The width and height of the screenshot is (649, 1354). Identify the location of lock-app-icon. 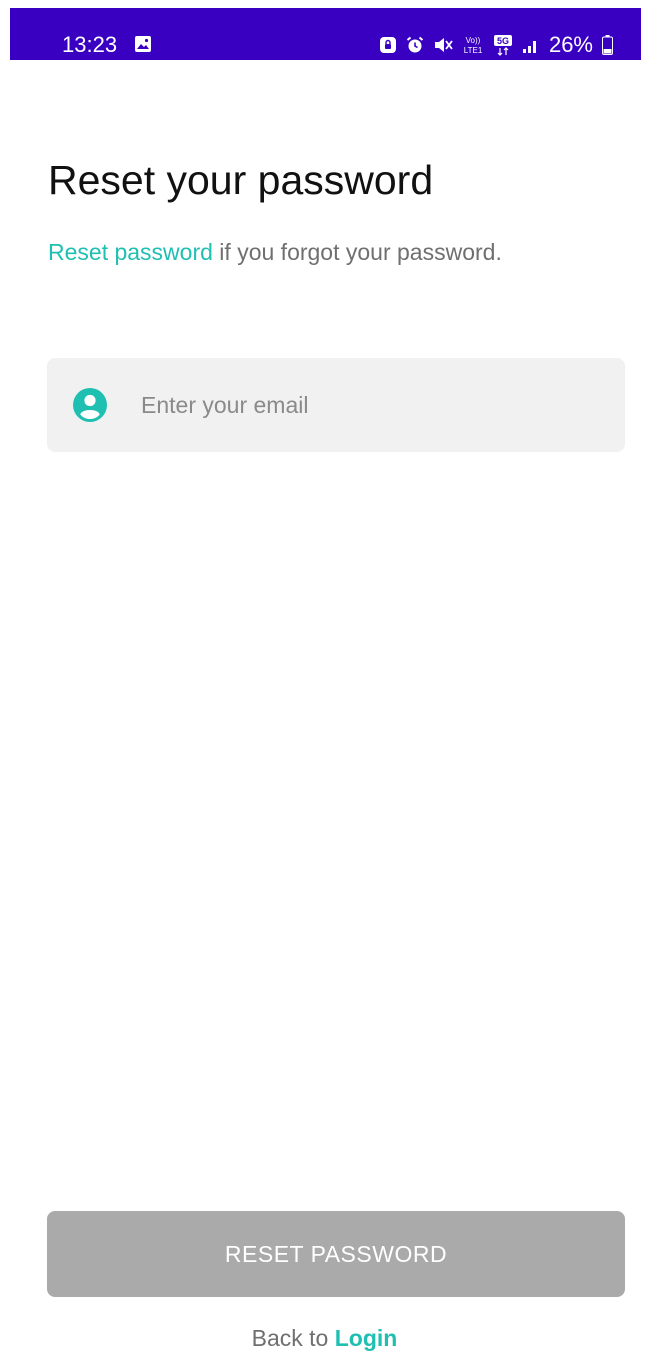
(387, 45).